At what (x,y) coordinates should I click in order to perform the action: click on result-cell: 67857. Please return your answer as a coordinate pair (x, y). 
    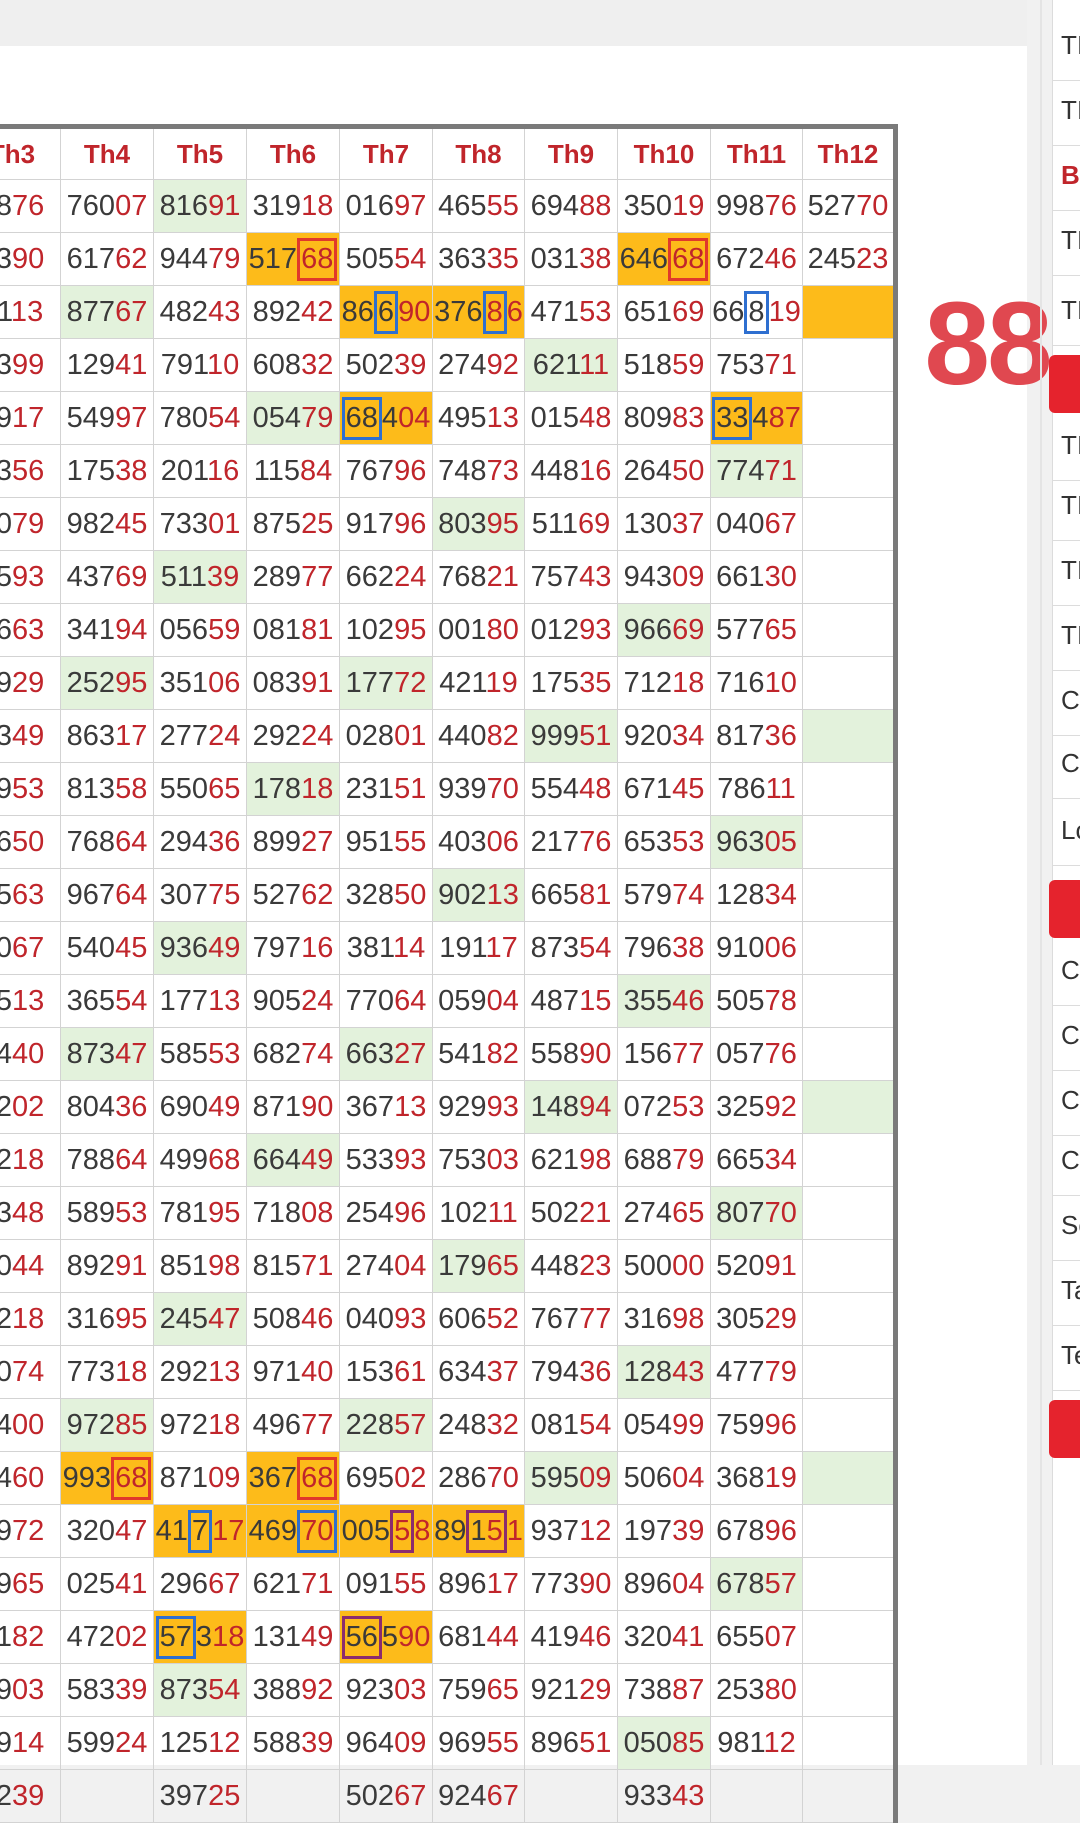
    Looking at the image, I should click on (756, 1584).